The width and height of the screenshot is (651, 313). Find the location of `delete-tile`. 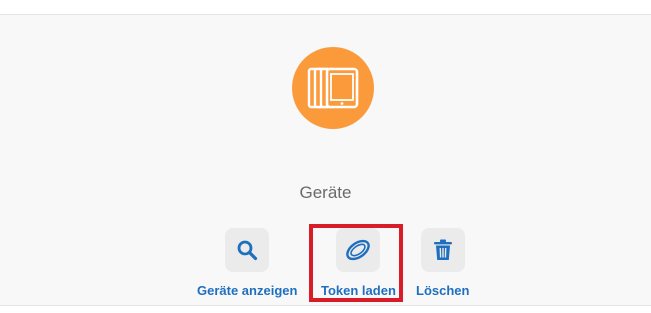

delete-tile is located at coordinates (442, 250).